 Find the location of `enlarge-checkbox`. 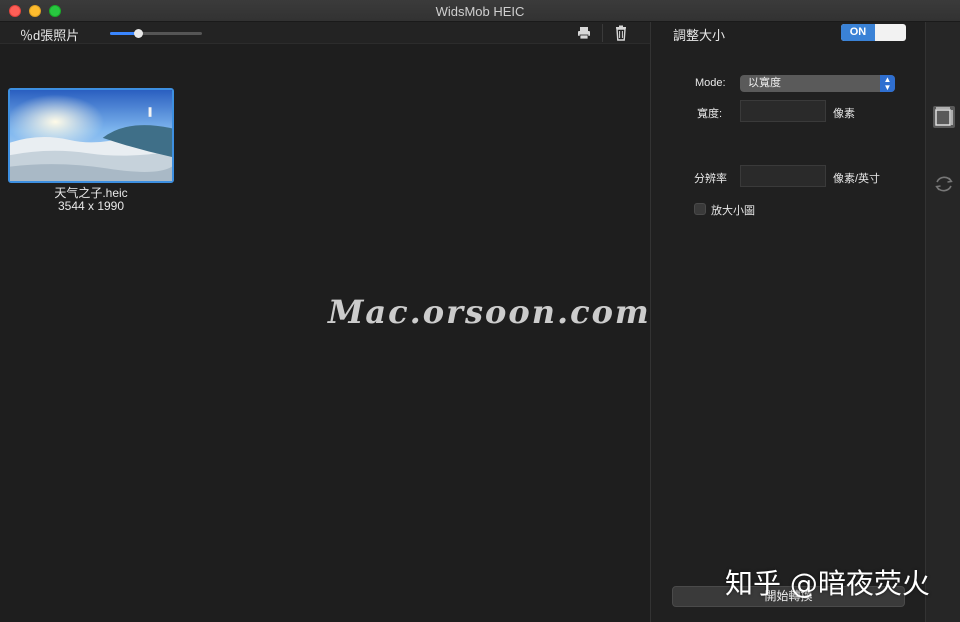

enlarge-checkbox is located at coordinates (700, 209).